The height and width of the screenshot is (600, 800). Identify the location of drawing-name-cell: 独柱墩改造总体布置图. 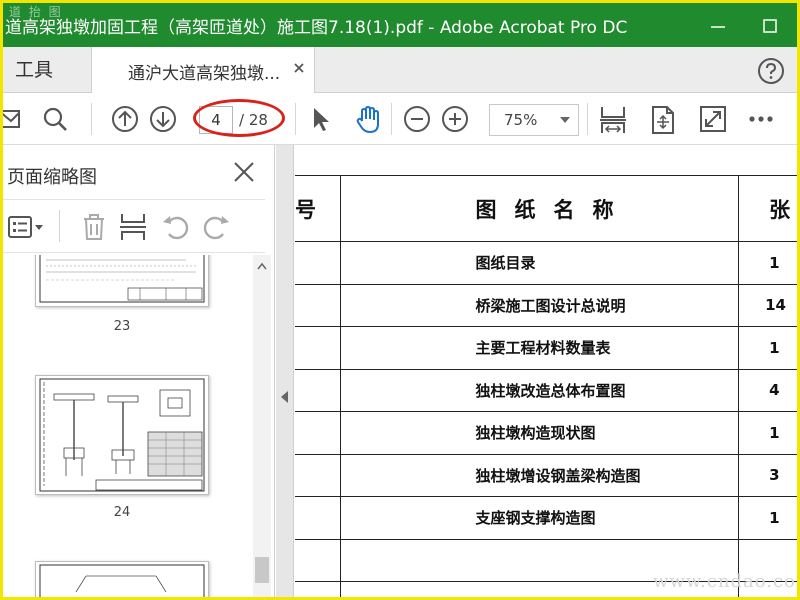
(540, 390).